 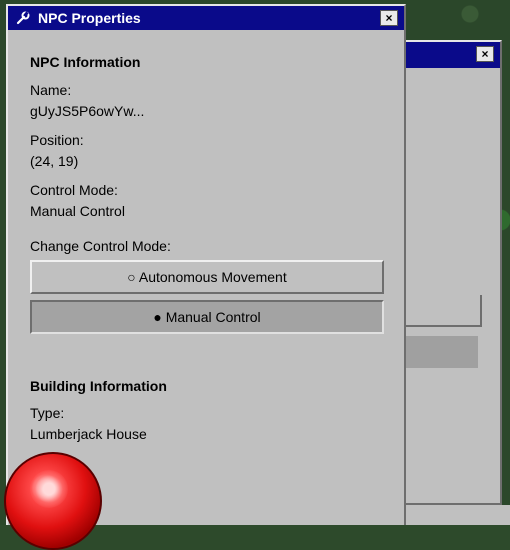 I want to click on building-type-value: Lumberjack House, so click(x=88, y=434).